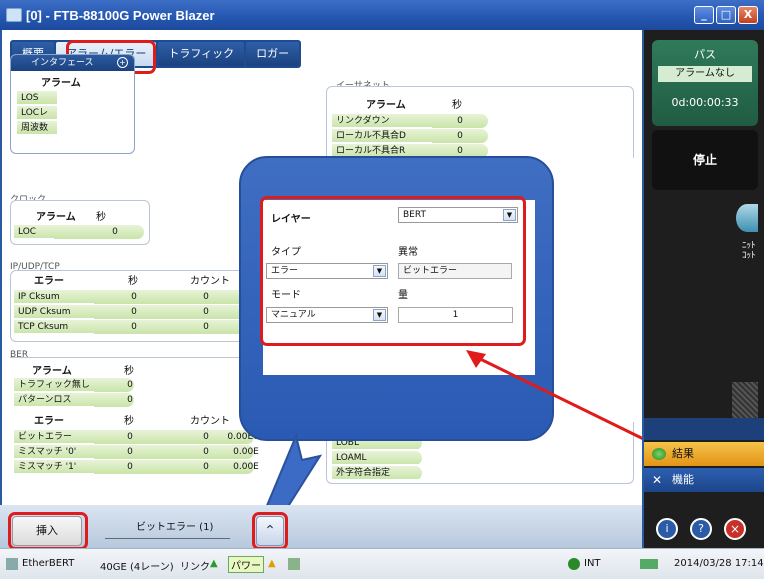 This screenshot has height=579, width=764. Describe the element at coordinates (37, 98) in the screenshot. I see `interface-item: LOS` at that location.